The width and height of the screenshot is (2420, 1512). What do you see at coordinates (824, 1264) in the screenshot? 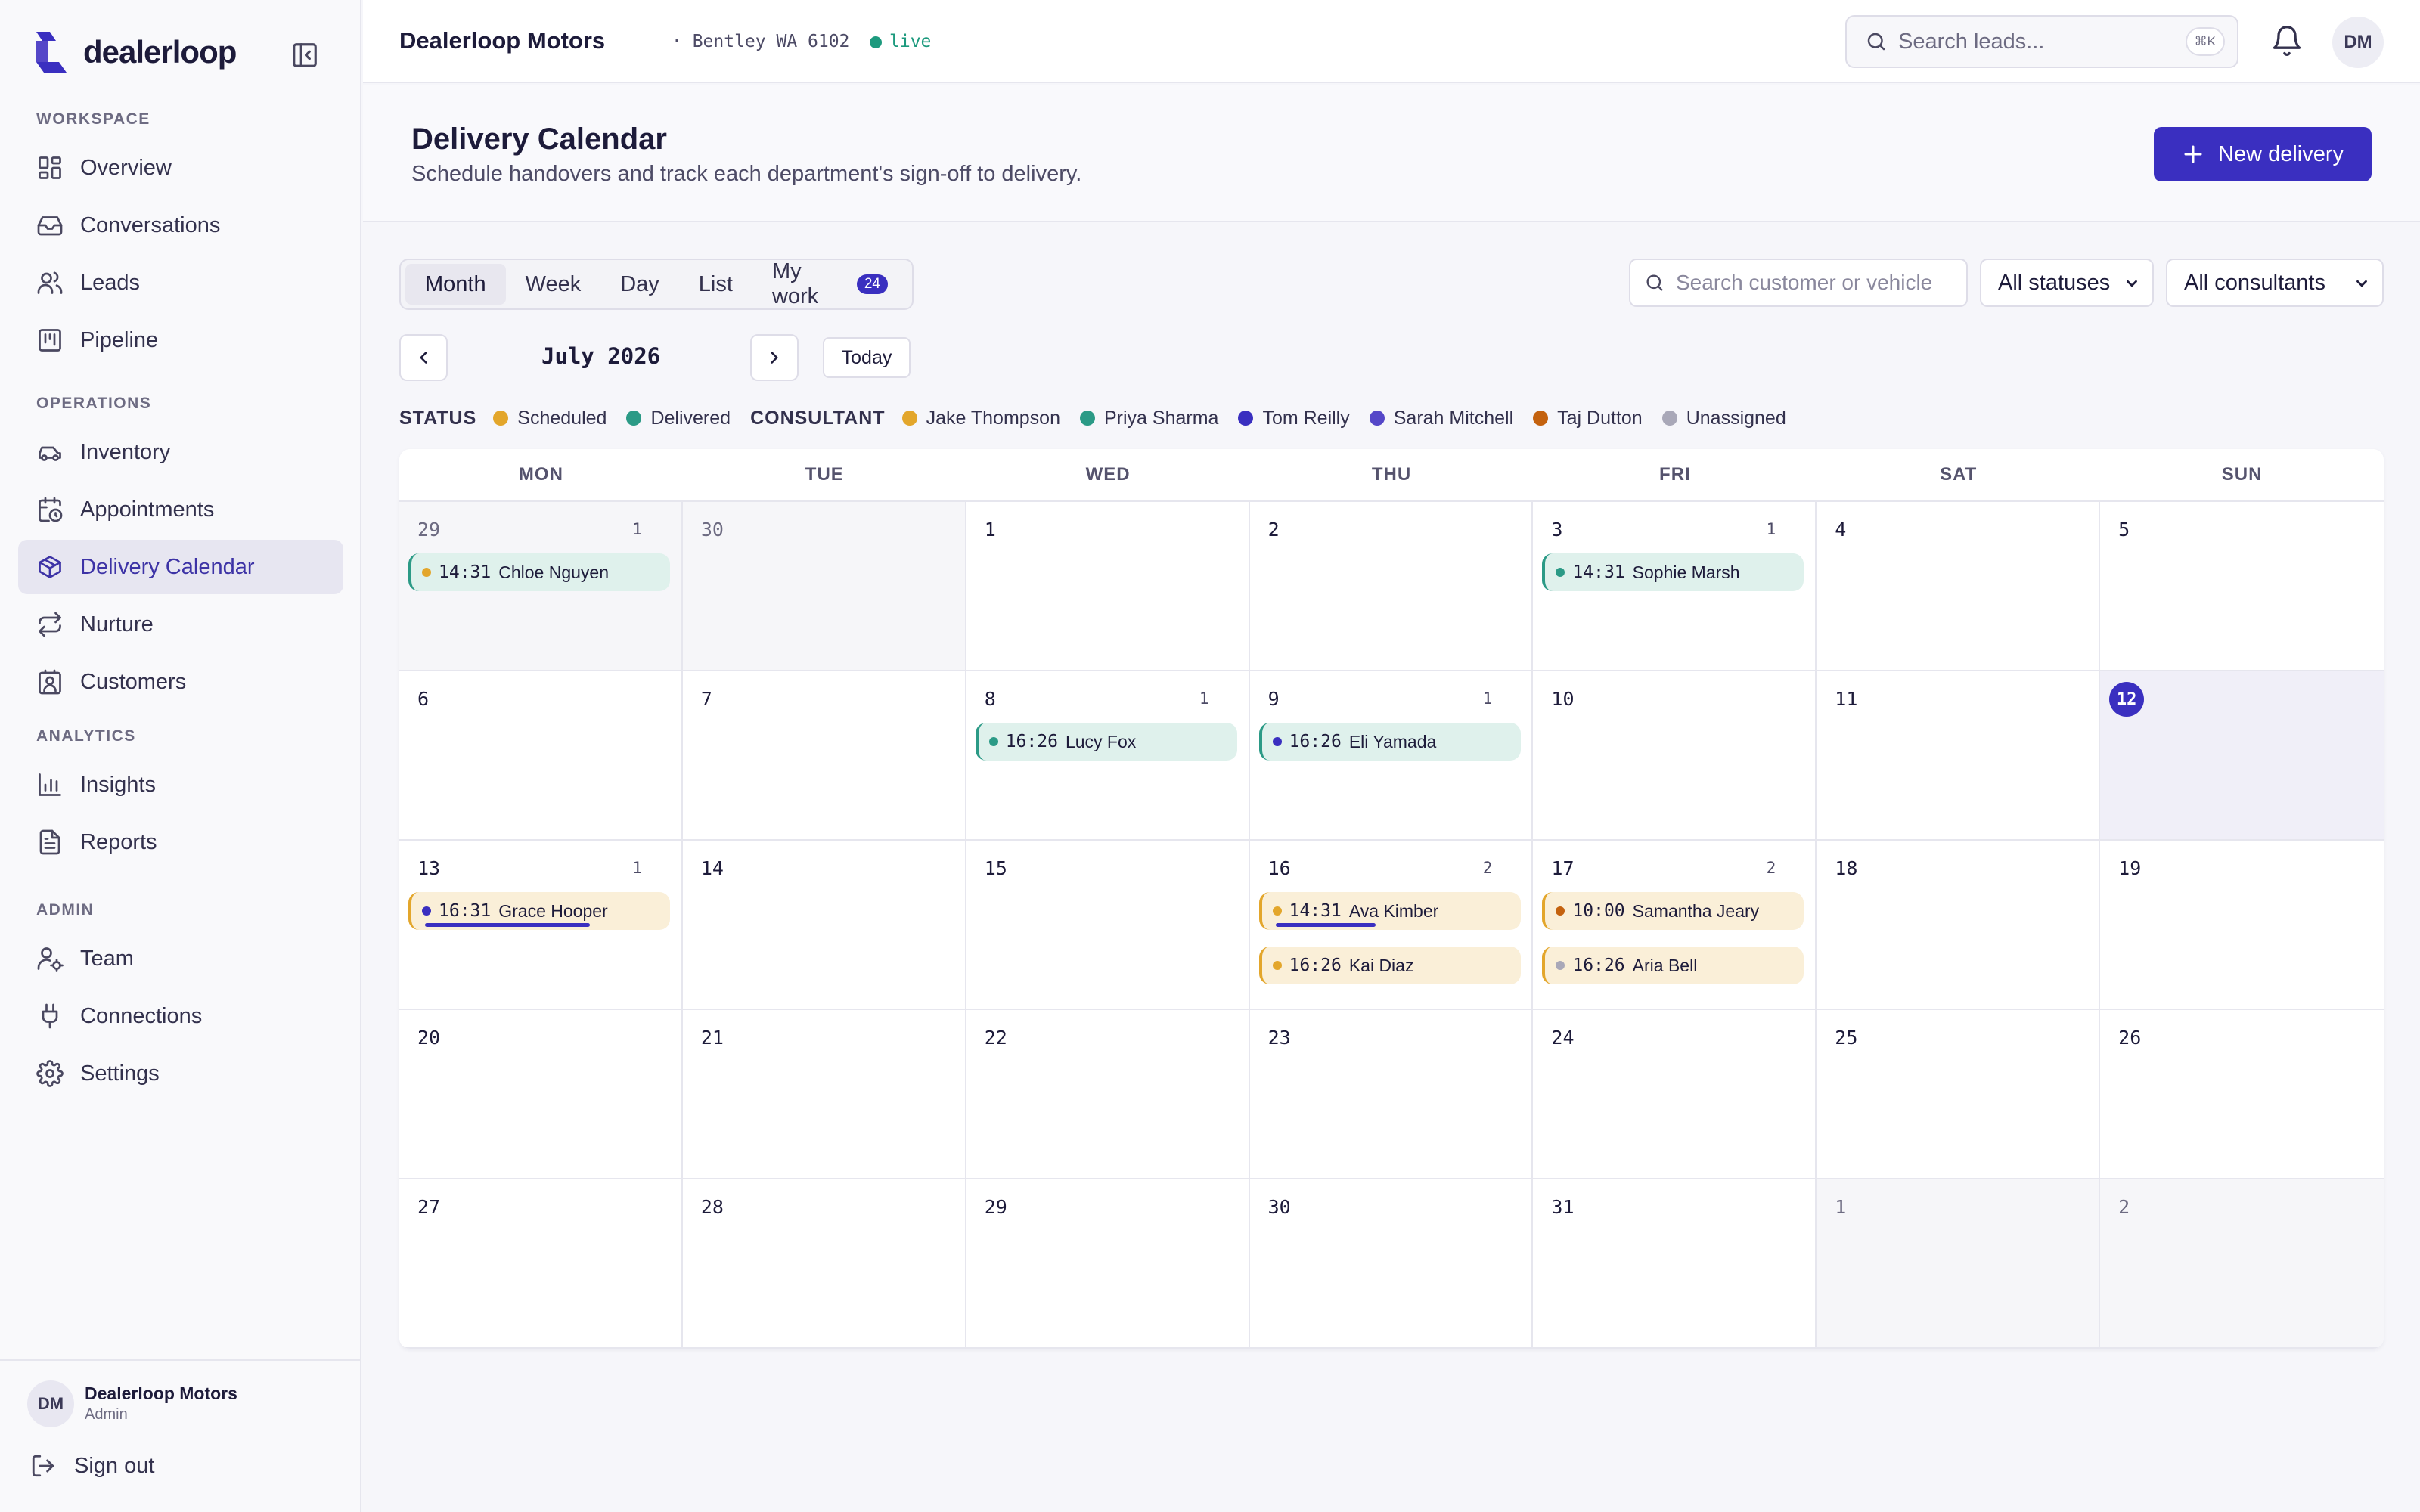
I see `calendar-day: 28` at bounding box center [824, 1264].